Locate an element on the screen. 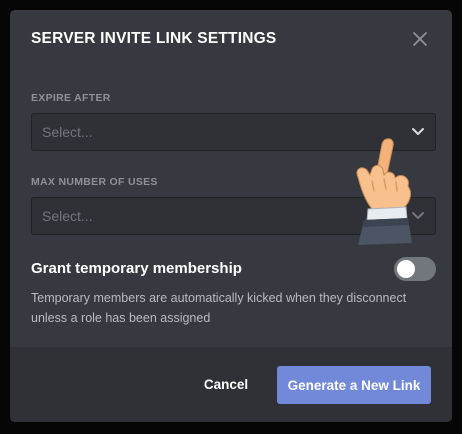 This screenshot has height=434, width=462. grant-membership-toggle is located at coordinates (415, 269).